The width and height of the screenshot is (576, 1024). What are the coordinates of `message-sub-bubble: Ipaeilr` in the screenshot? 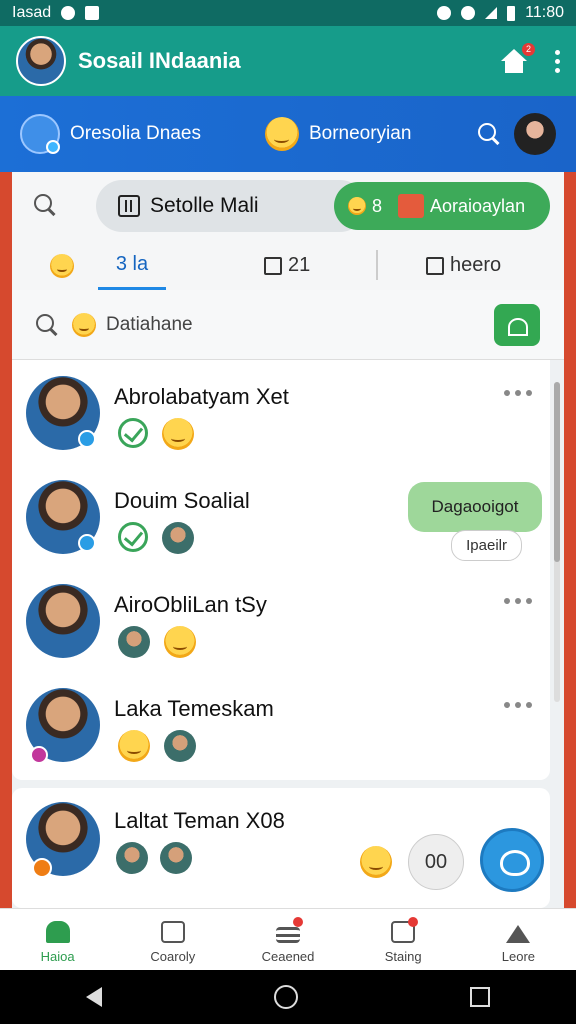 It's located at (486, 545).